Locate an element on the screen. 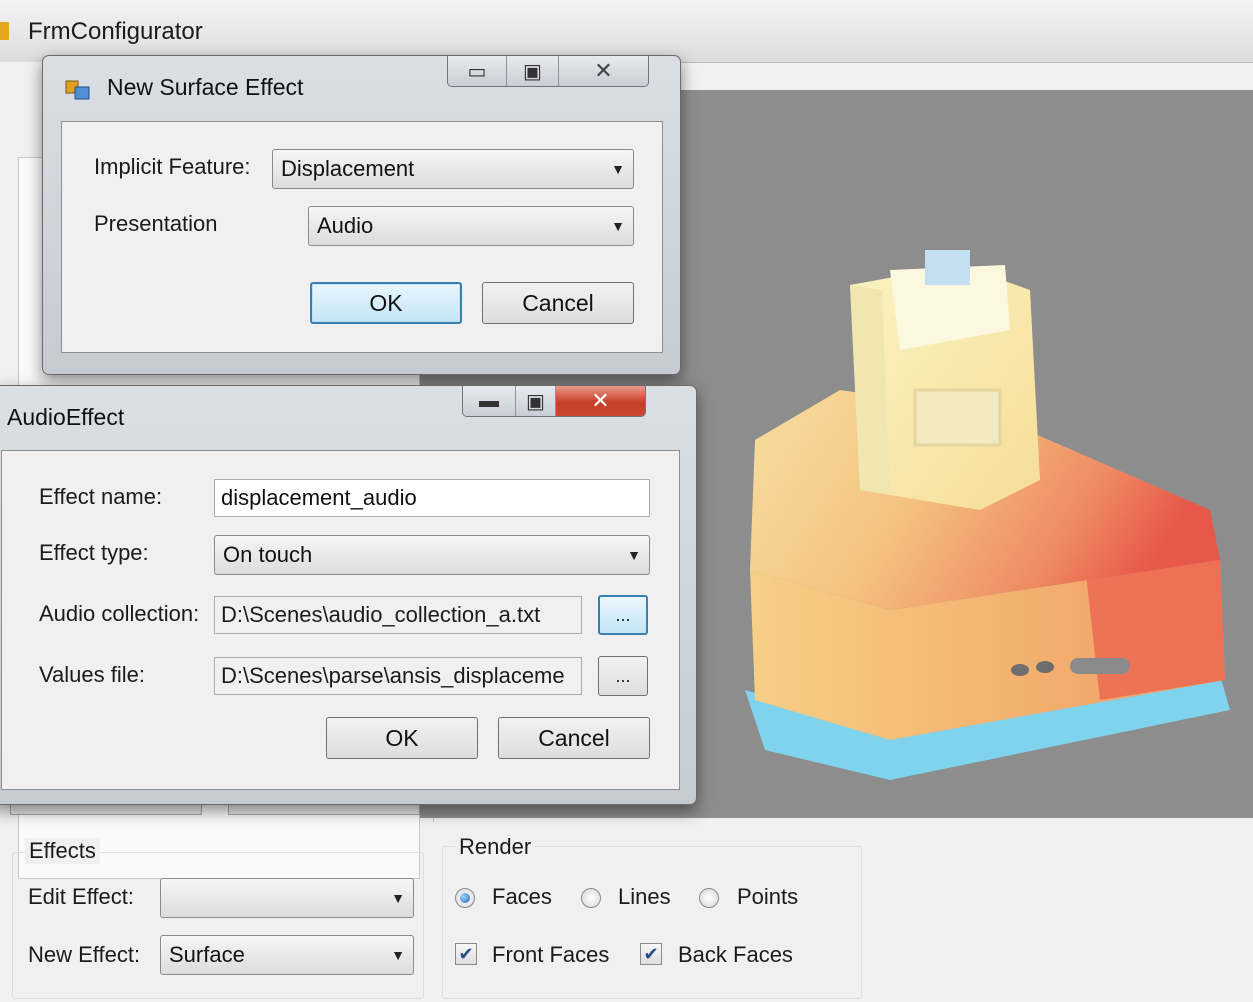  lines-label: Lines is located at coordinates (644, 896).